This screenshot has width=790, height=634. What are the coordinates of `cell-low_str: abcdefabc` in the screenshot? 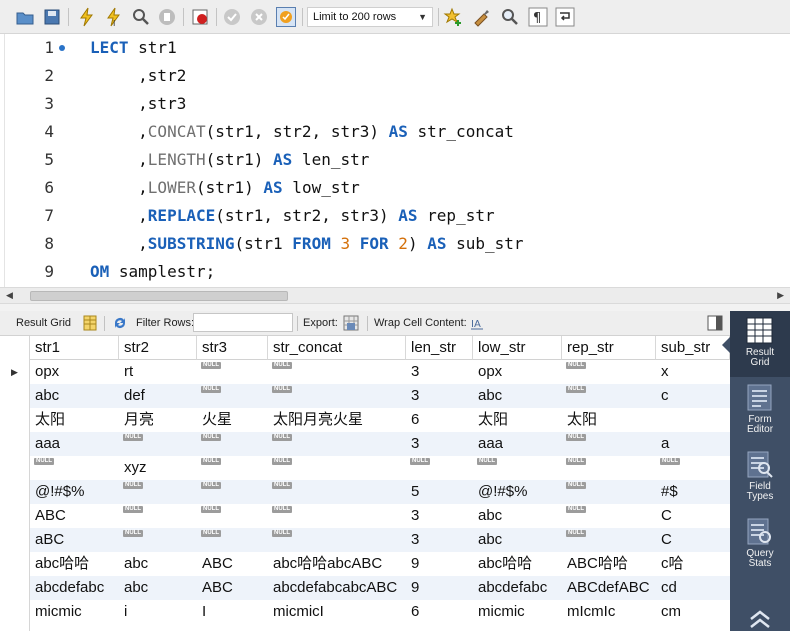 It's located at (517, 588).